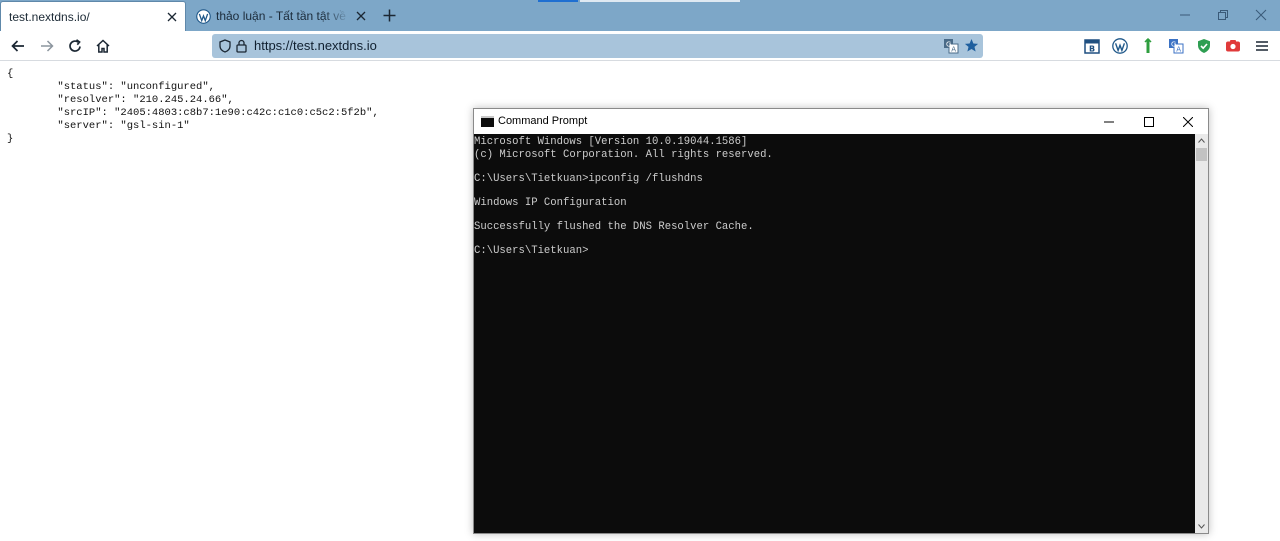 Image resolution: width=1280 pixels, height=541 pixels. Describe the element at coordinates (660, 1) in the screenshot. I see `tab-strip-accent-light` at that location.